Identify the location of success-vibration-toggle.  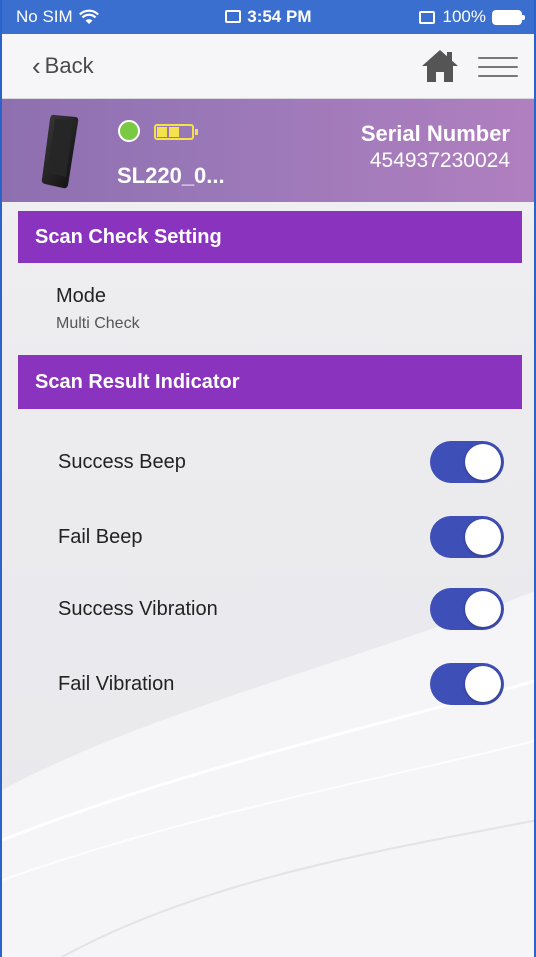
(467, 609).